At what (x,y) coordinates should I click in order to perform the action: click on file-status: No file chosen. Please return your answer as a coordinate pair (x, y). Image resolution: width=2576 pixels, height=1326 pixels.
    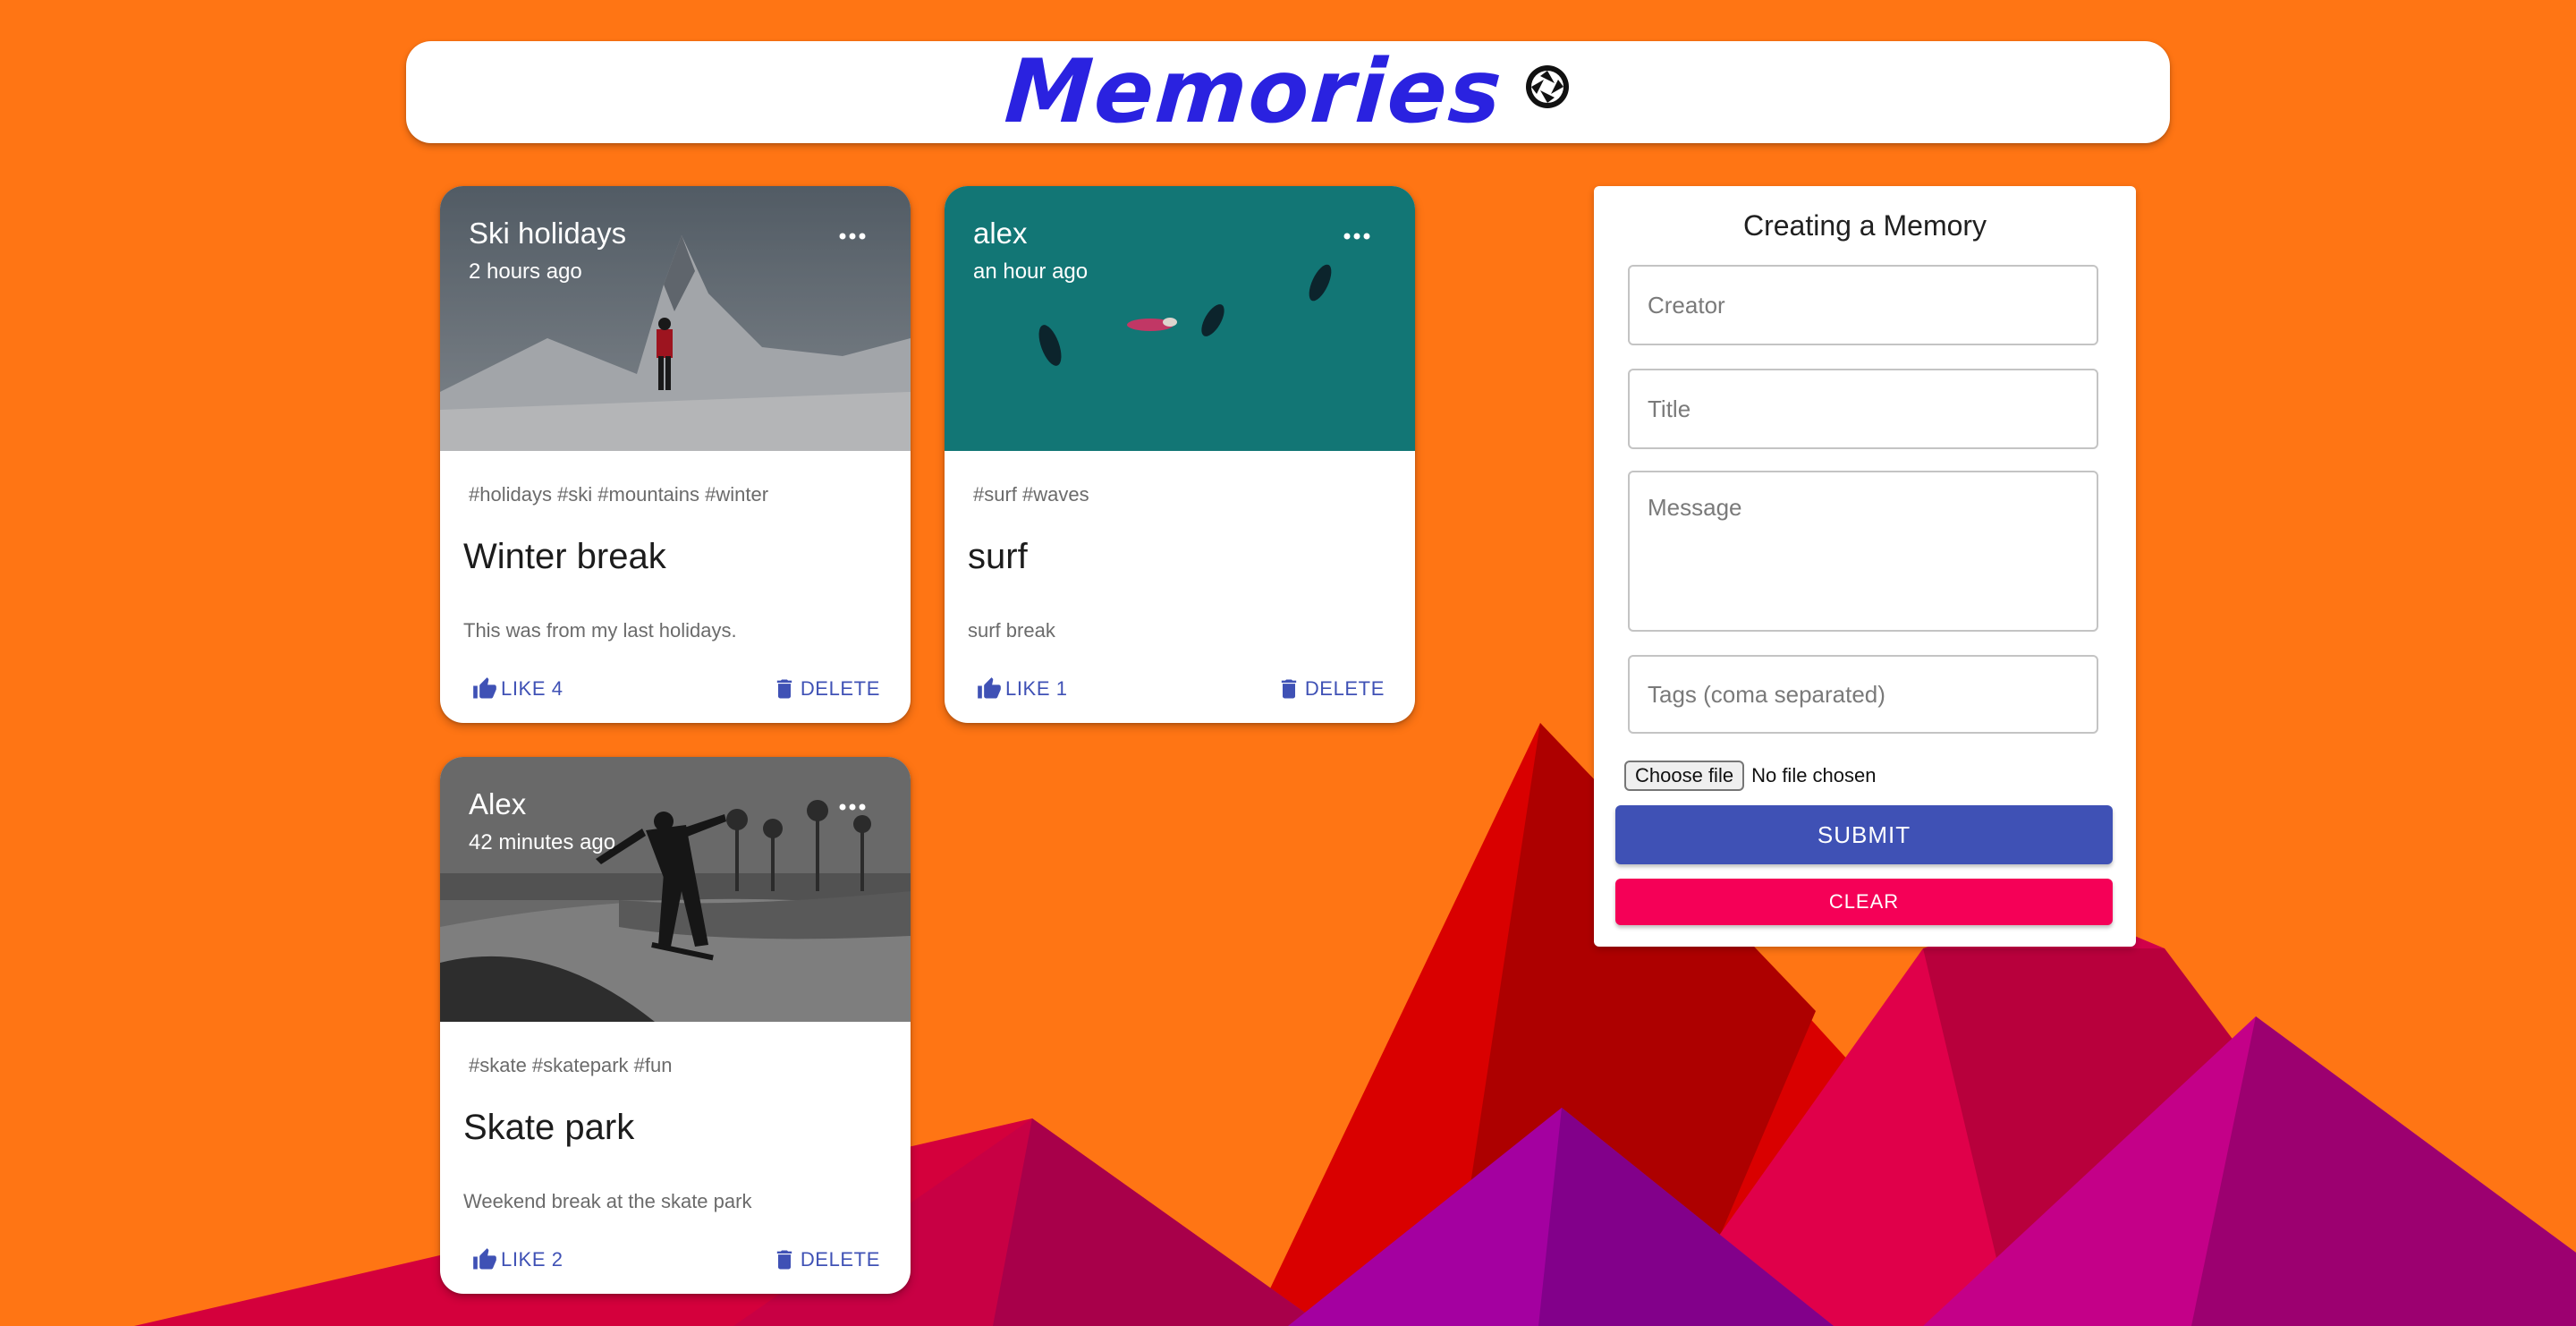
    Looking at the image, I should click on (1814, 775).